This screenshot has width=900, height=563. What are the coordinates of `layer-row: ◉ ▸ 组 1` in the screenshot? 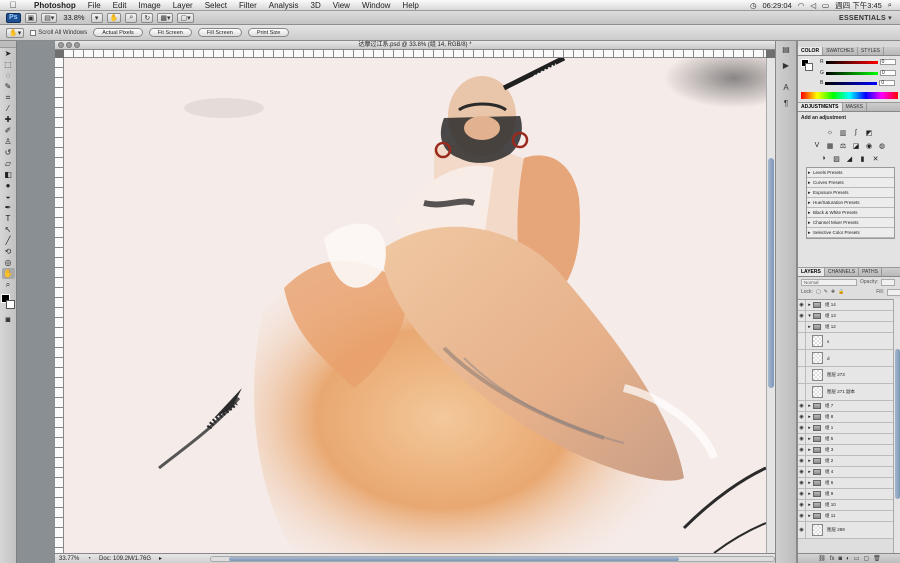 It's located at (845, 428).